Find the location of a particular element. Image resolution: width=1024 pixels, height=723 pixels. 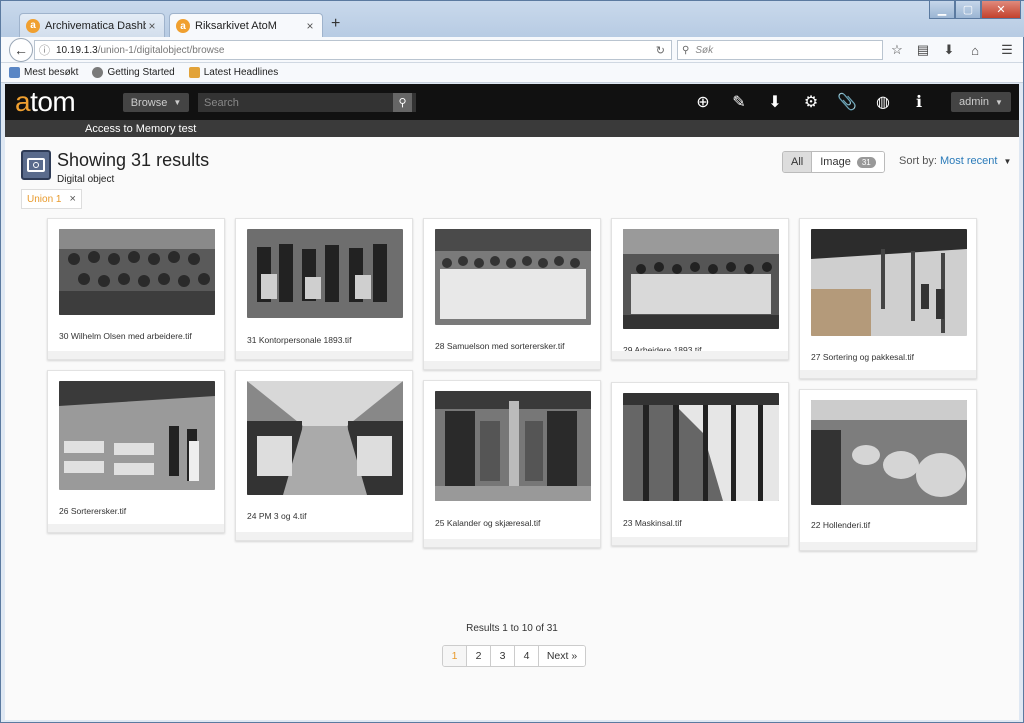

result-card: 30 Wilhelm Olsen med arbeidere.tif is located at coordinates (136, 289).